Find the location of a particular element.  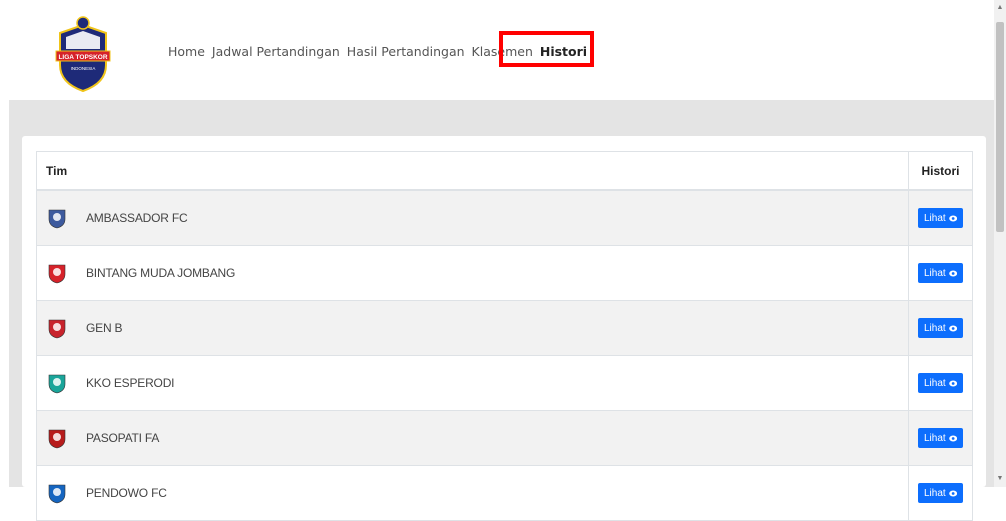

nav-hasil-pertandingan: Hasil Pertandingan is located at coordinates (406, 51).